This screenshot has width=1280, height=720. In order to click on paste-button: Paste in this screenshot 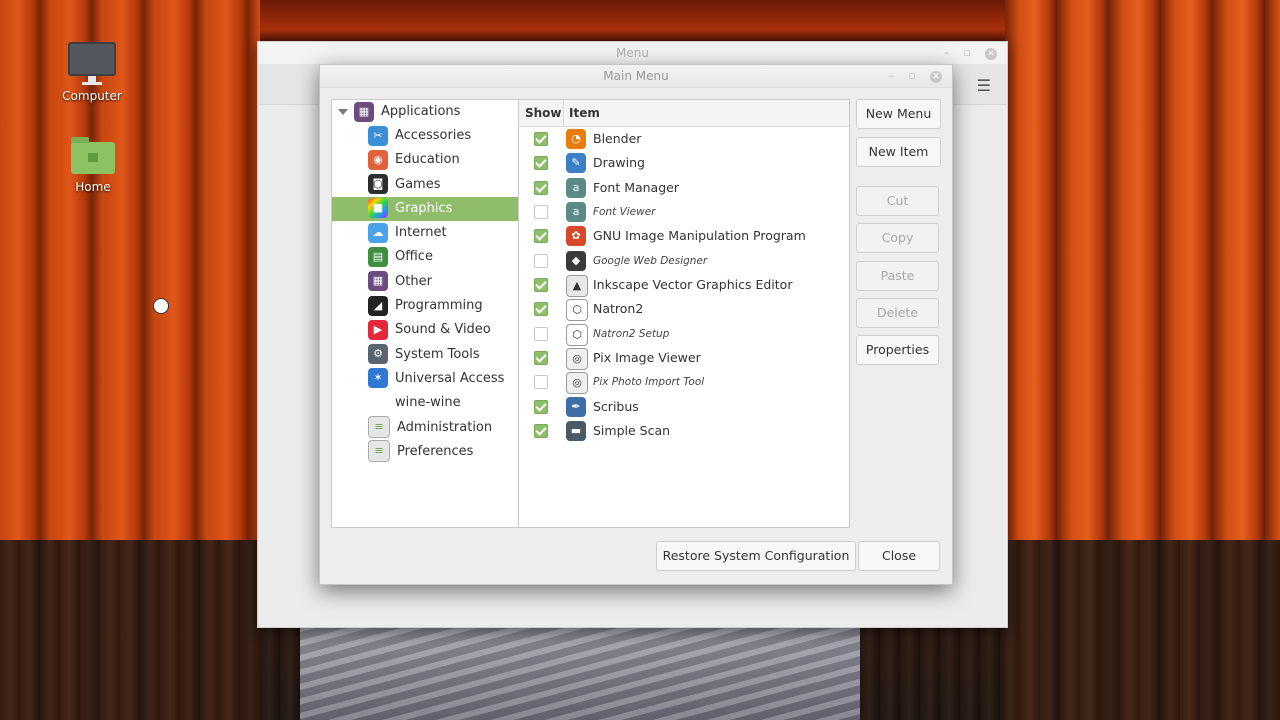, I will do `click(897, 276)`.